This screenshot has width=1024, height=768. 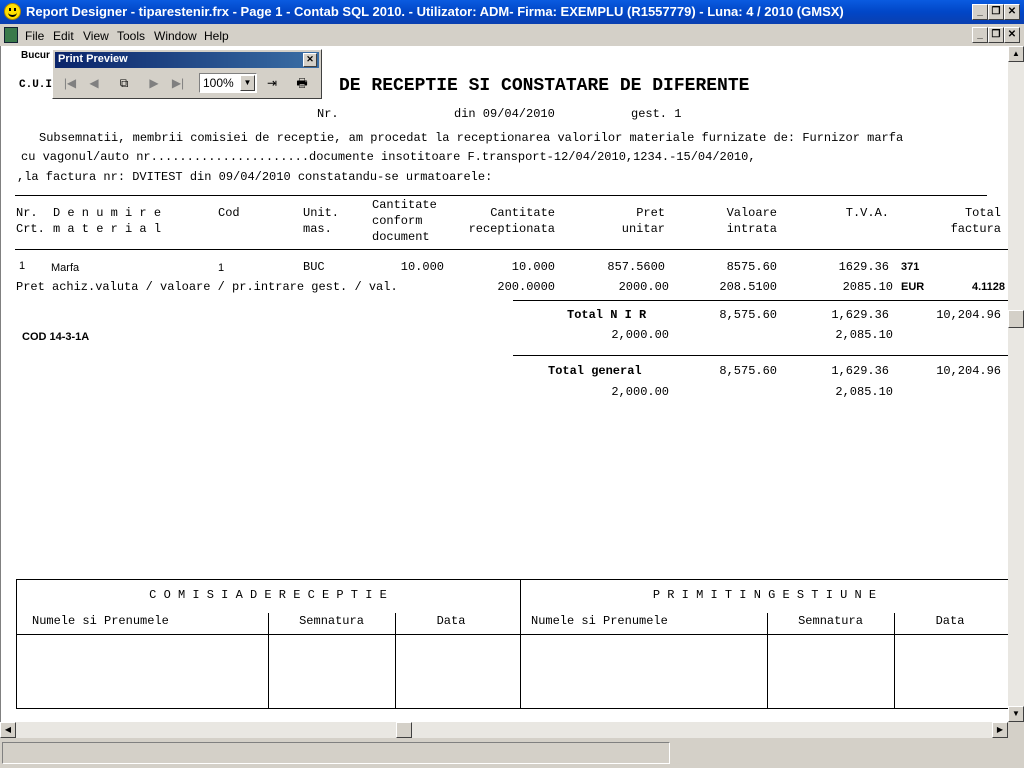 I want to click on row-value: 8575.60, so click(x=751, y=267).